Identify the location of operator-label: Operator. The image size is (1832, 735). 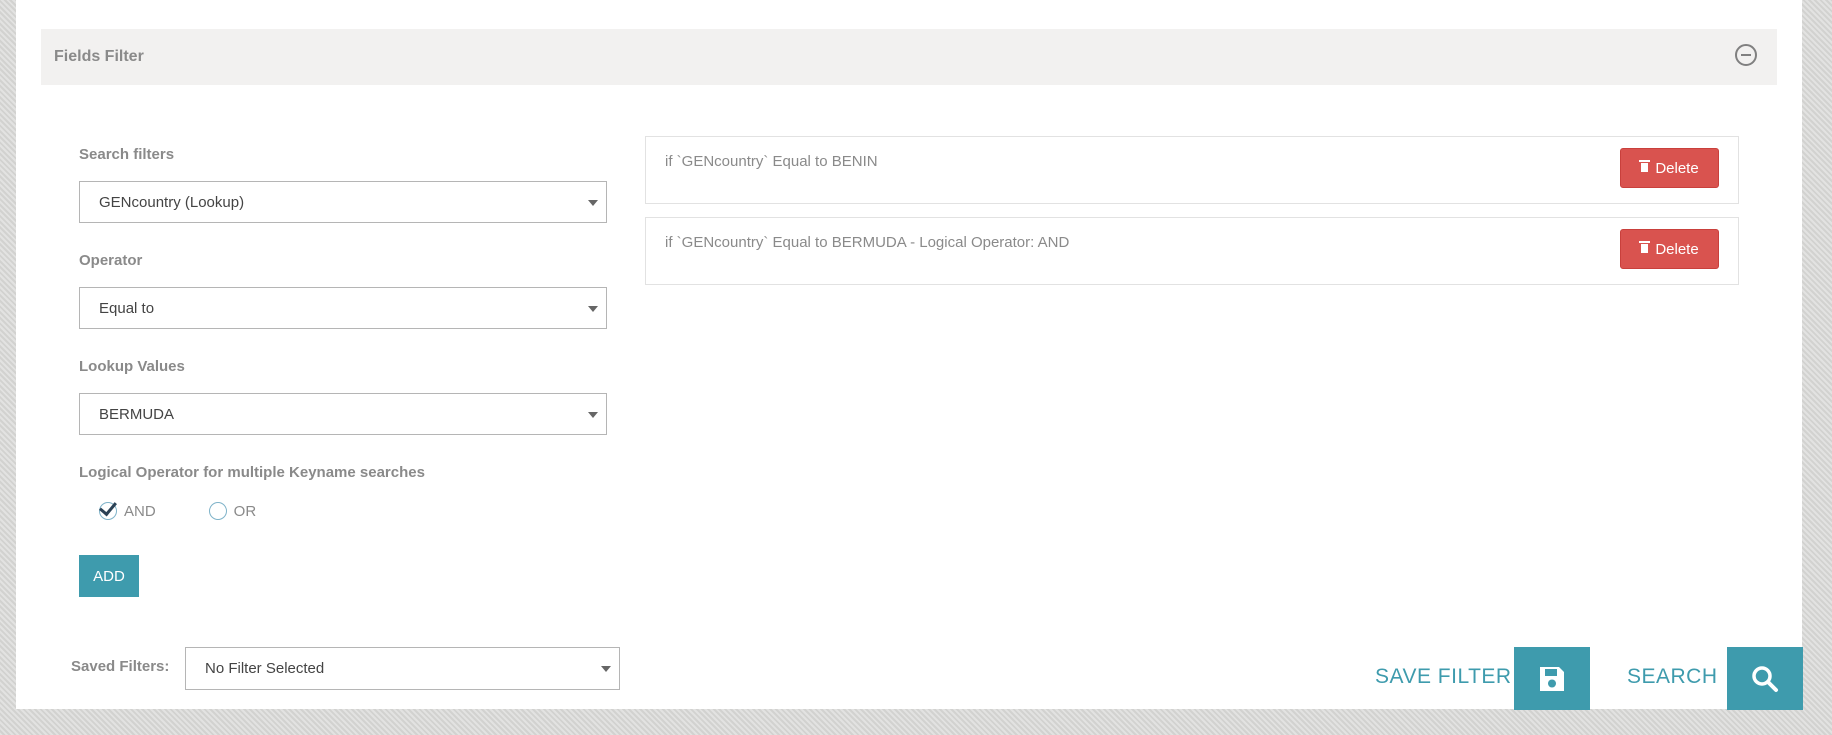
(111, 260).